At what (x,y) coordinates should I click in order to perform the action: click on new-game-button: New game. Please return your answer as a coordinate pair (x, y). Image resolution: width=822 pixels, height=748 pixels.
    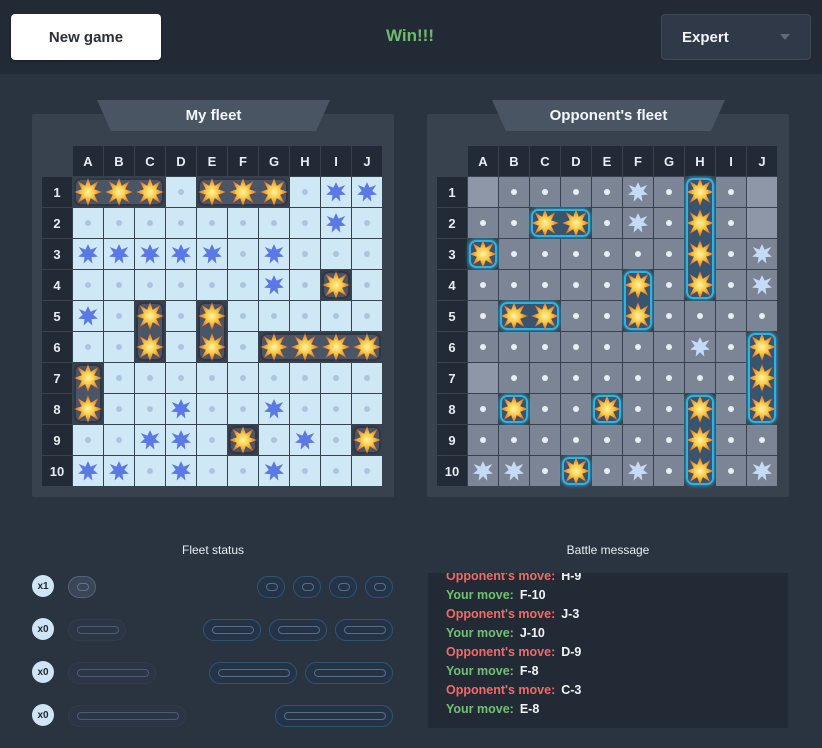
    Looking at the image, I should click on (86, 37).